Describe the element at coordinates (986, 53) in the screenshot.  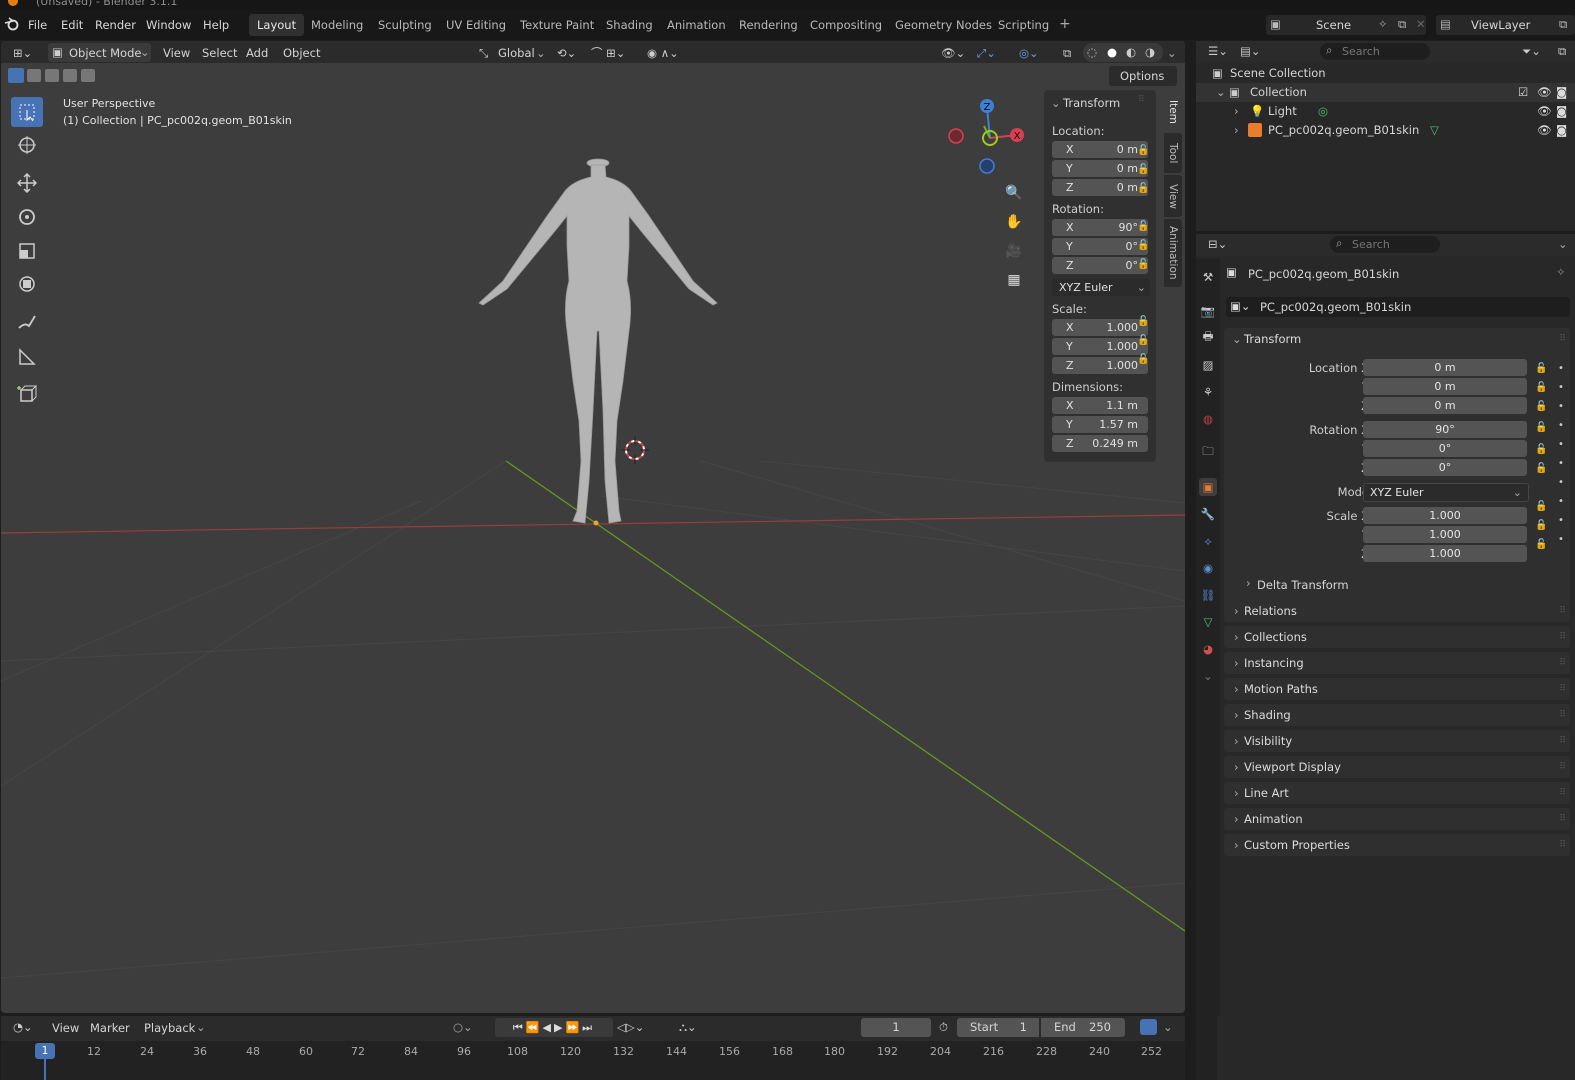
I see `gizmo-icon: ⤢⌄` at that location.